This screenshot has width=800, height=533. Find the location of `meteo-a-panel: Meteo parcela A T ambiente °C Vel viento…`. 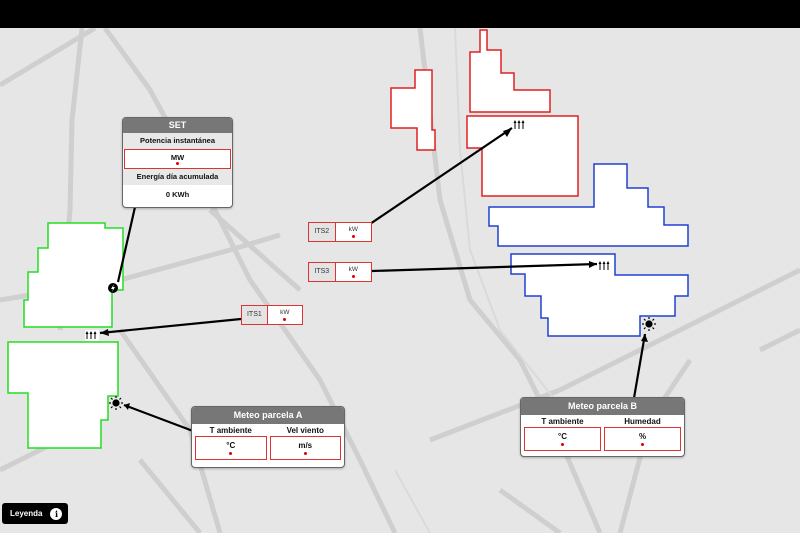

meteo-a-panel: Meteo parcela A T ambiente °C Vel viento… is located at coordinates (268, 437).